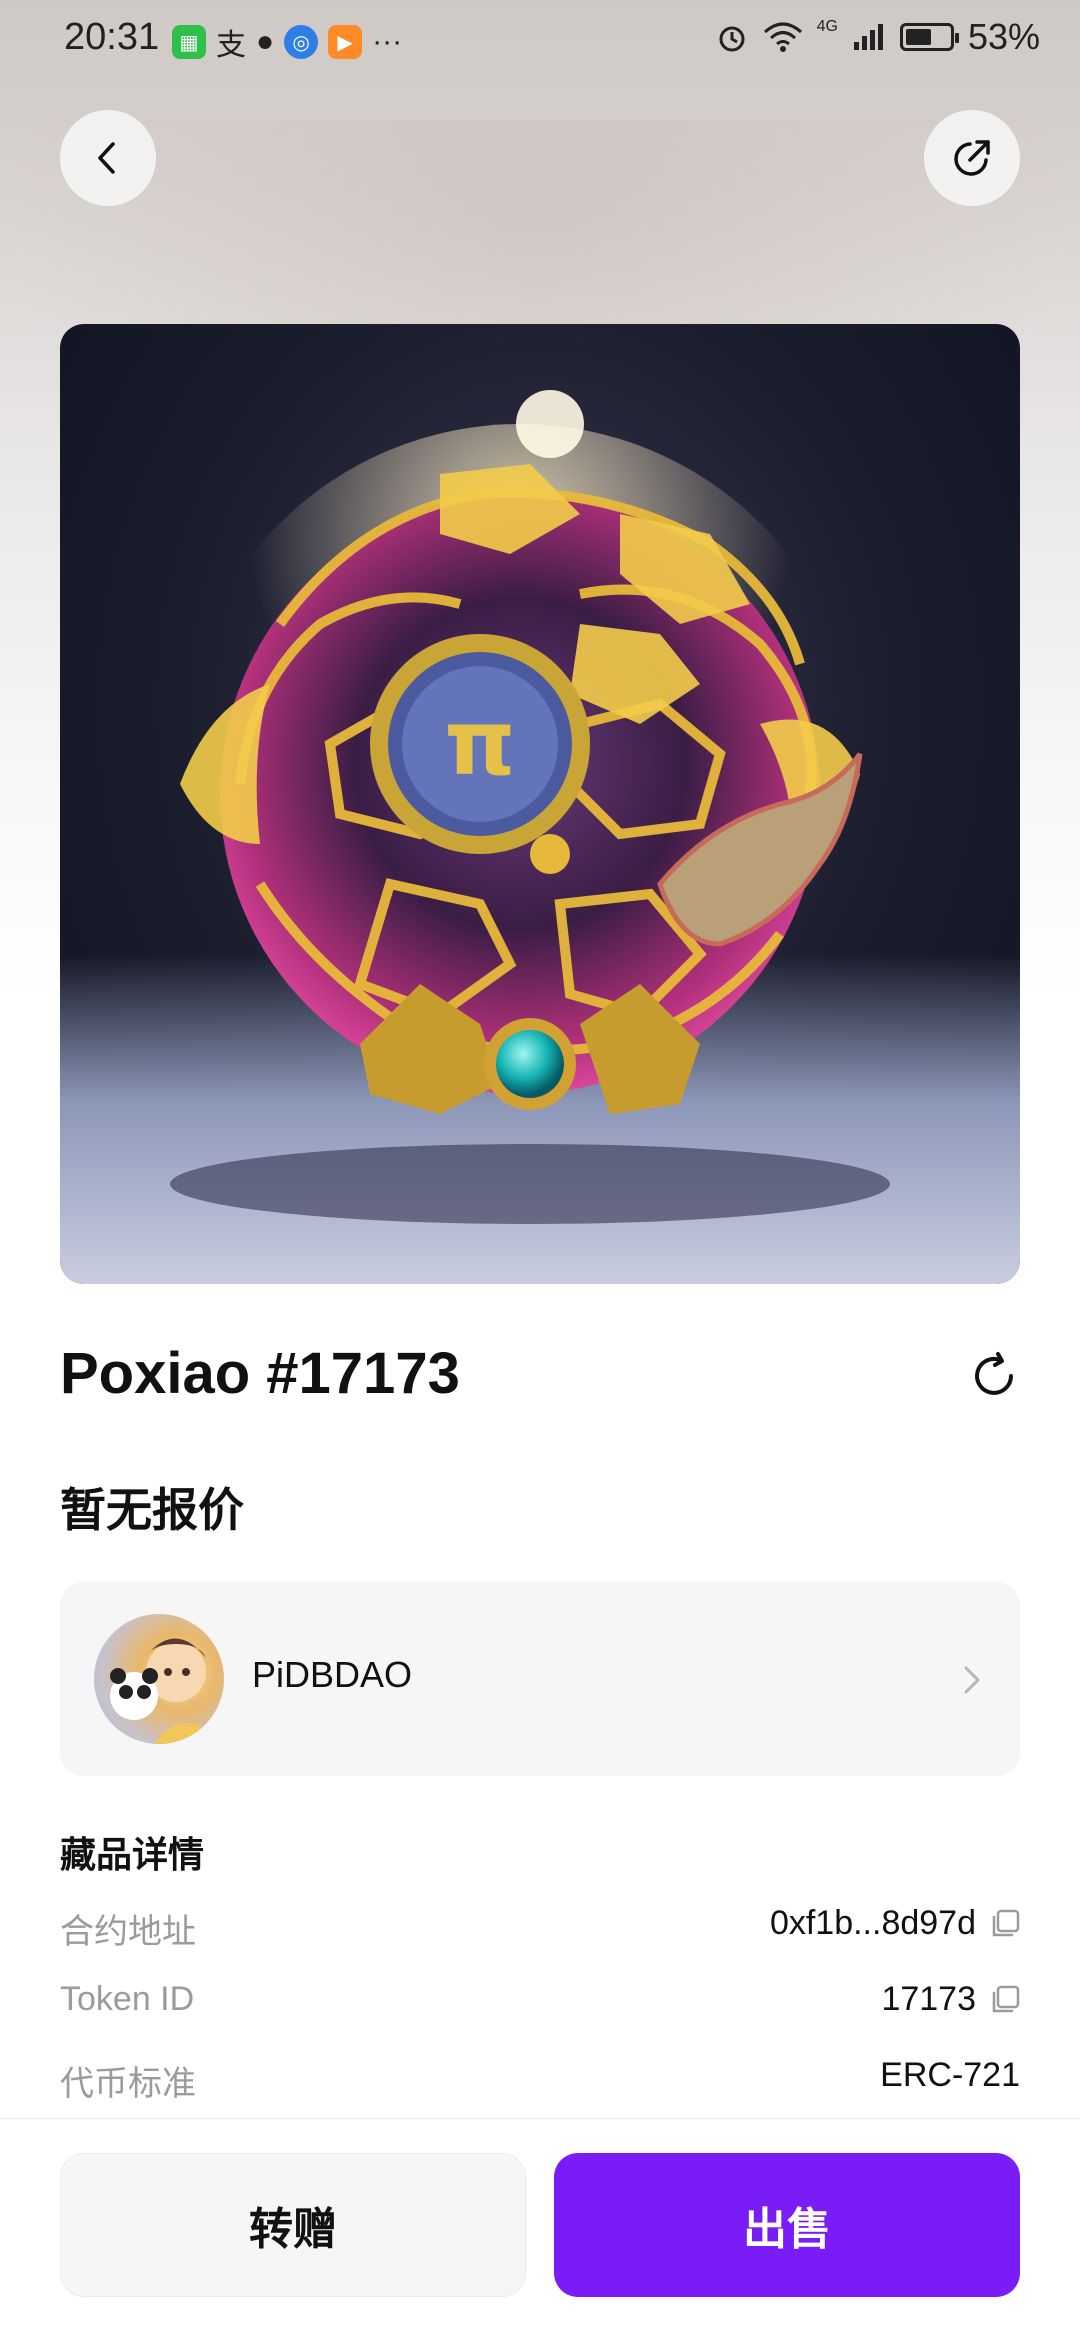  I want to click on contract-address-label: 合约地址, so click(128, 1932).